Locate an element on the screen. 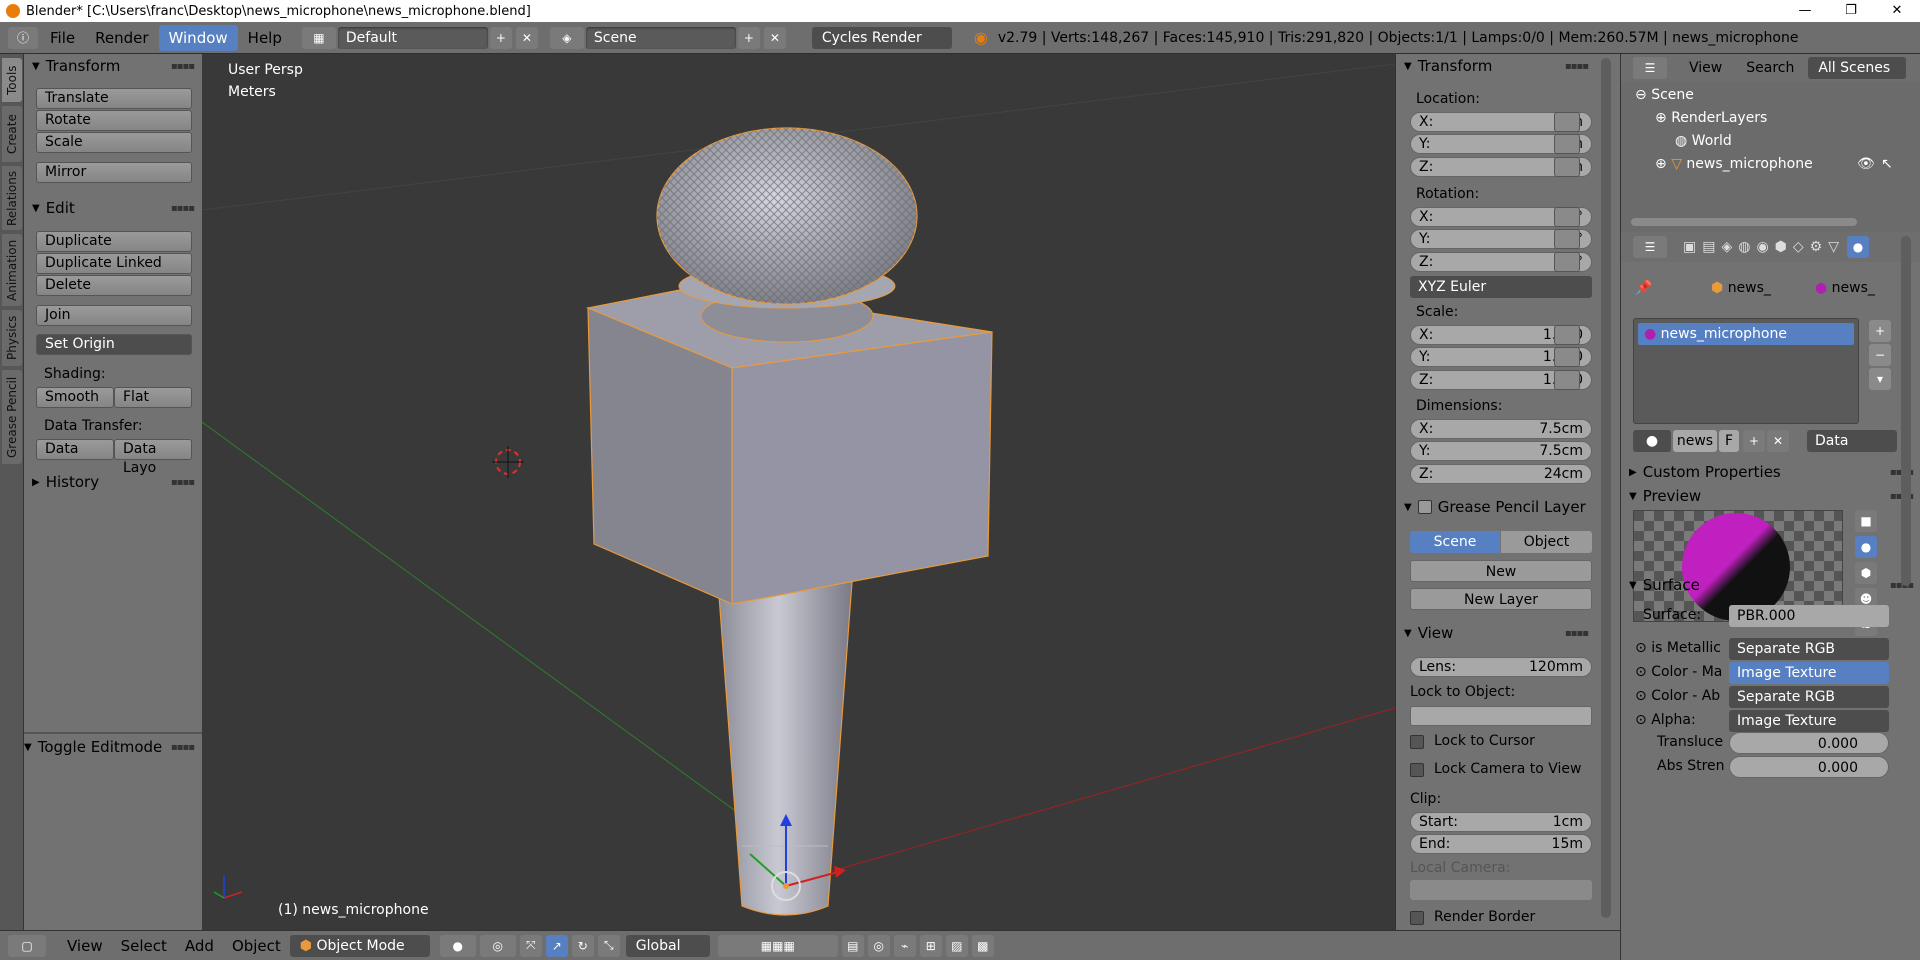 The height and width of the screenshot is (960, 1920). menu-render: Render is located at coordinates (121, 38).